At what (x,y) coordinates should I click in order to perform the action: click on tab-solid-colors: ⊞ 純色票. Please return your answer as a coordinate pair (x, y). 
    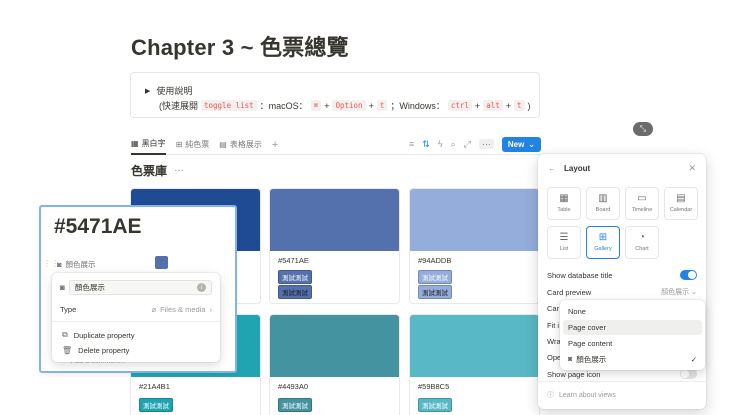
    Looking at the image, I should click on (193, 145).